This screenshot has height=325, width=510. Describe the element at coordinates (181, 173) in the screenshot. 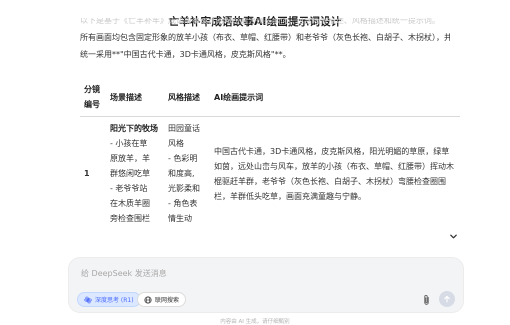

I see `style-line: 和度高,` at that location.